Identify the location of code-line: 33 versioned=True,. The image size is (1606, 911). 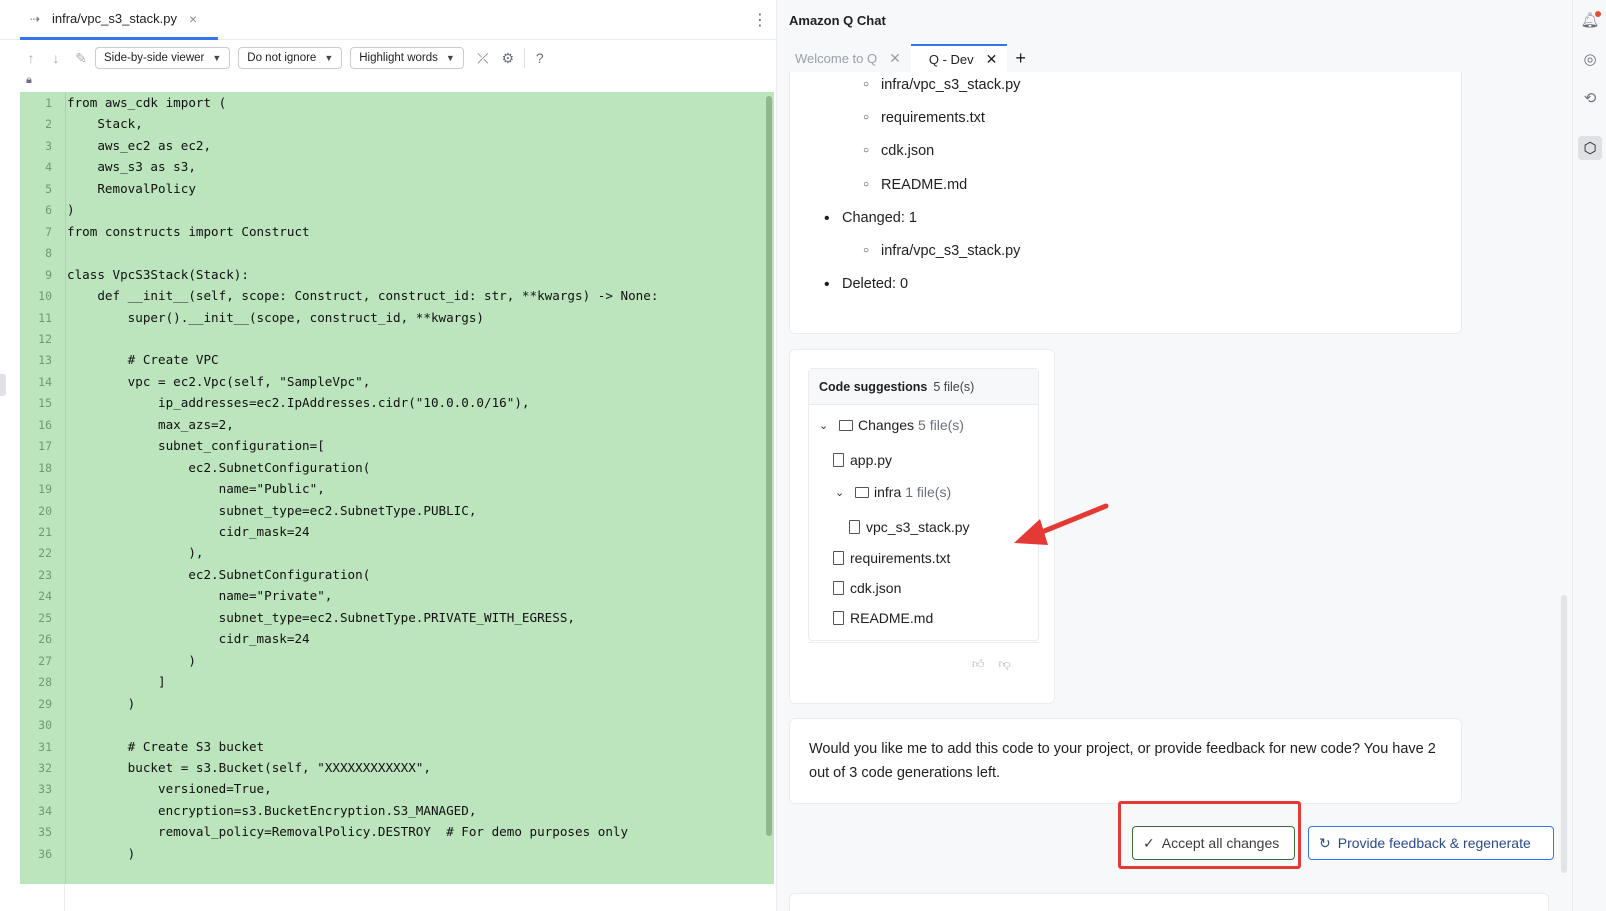
(397, 789).